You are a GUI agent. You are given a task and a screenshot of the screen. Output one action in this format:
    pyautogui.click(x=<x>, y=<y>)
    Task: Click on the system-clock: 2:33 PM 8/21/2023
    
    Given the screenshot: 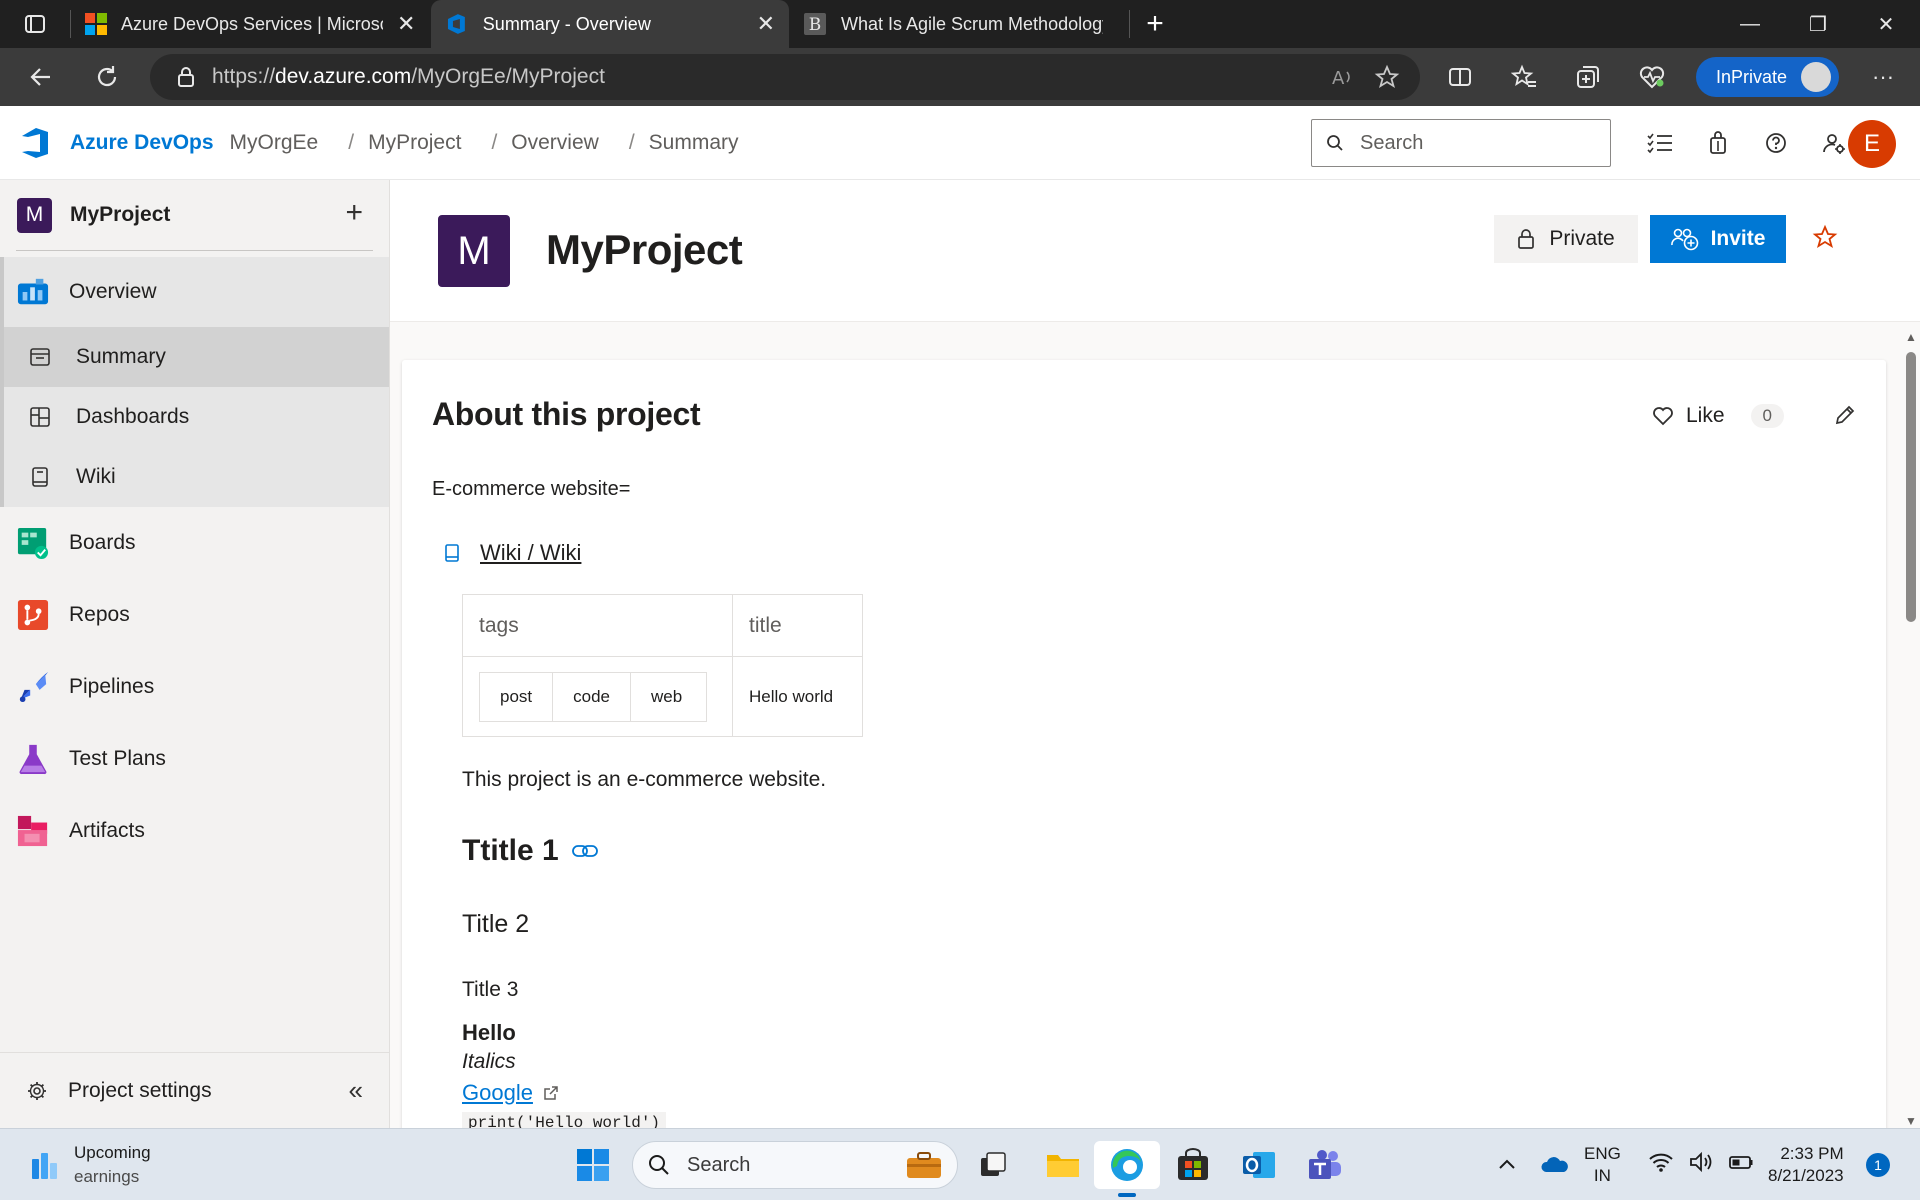 What is the action you would take?
    pyautogui.click(x=1806, y=1165)
    